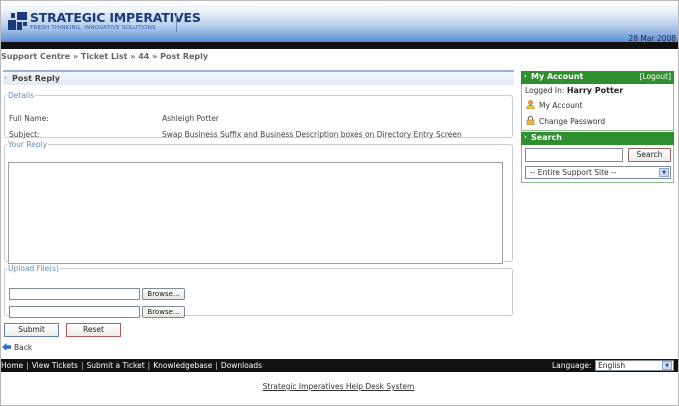  I want to click on subject-label: Subject:, so click(24, 134).